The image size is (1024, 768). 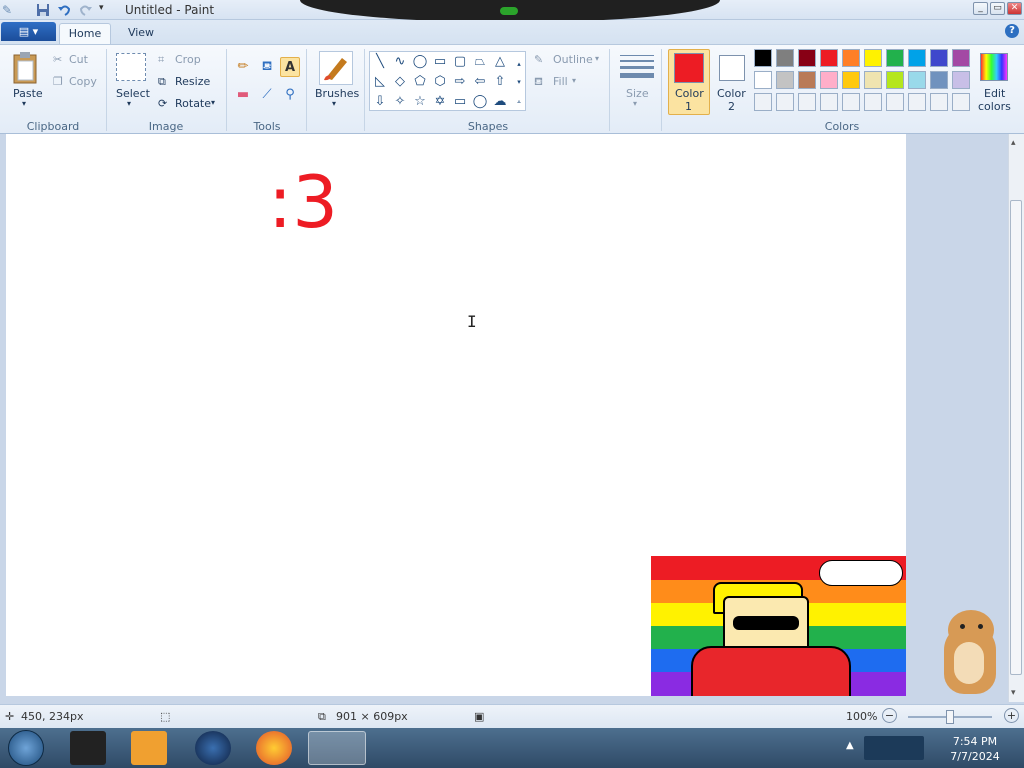 I want to click on terminal-taskbar-icon, so click(x=88, y=748).